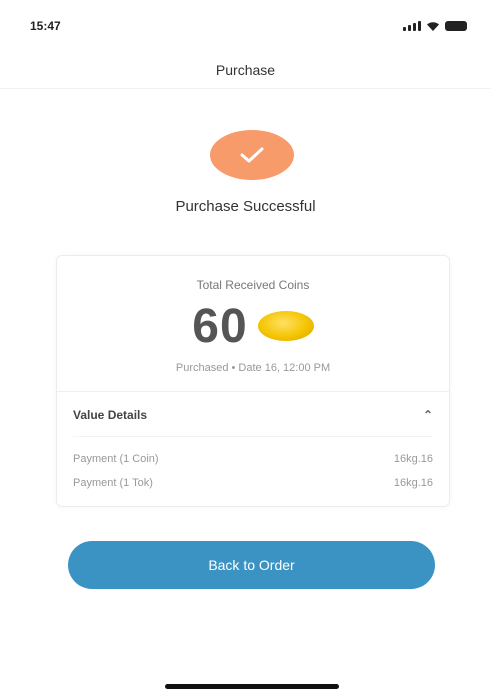 The width and height of the screenshot is (491, 694). What do you see at coordinates (412, 26) in the screenshot?
I see `signal-icon` at bounding box center [412, 26].